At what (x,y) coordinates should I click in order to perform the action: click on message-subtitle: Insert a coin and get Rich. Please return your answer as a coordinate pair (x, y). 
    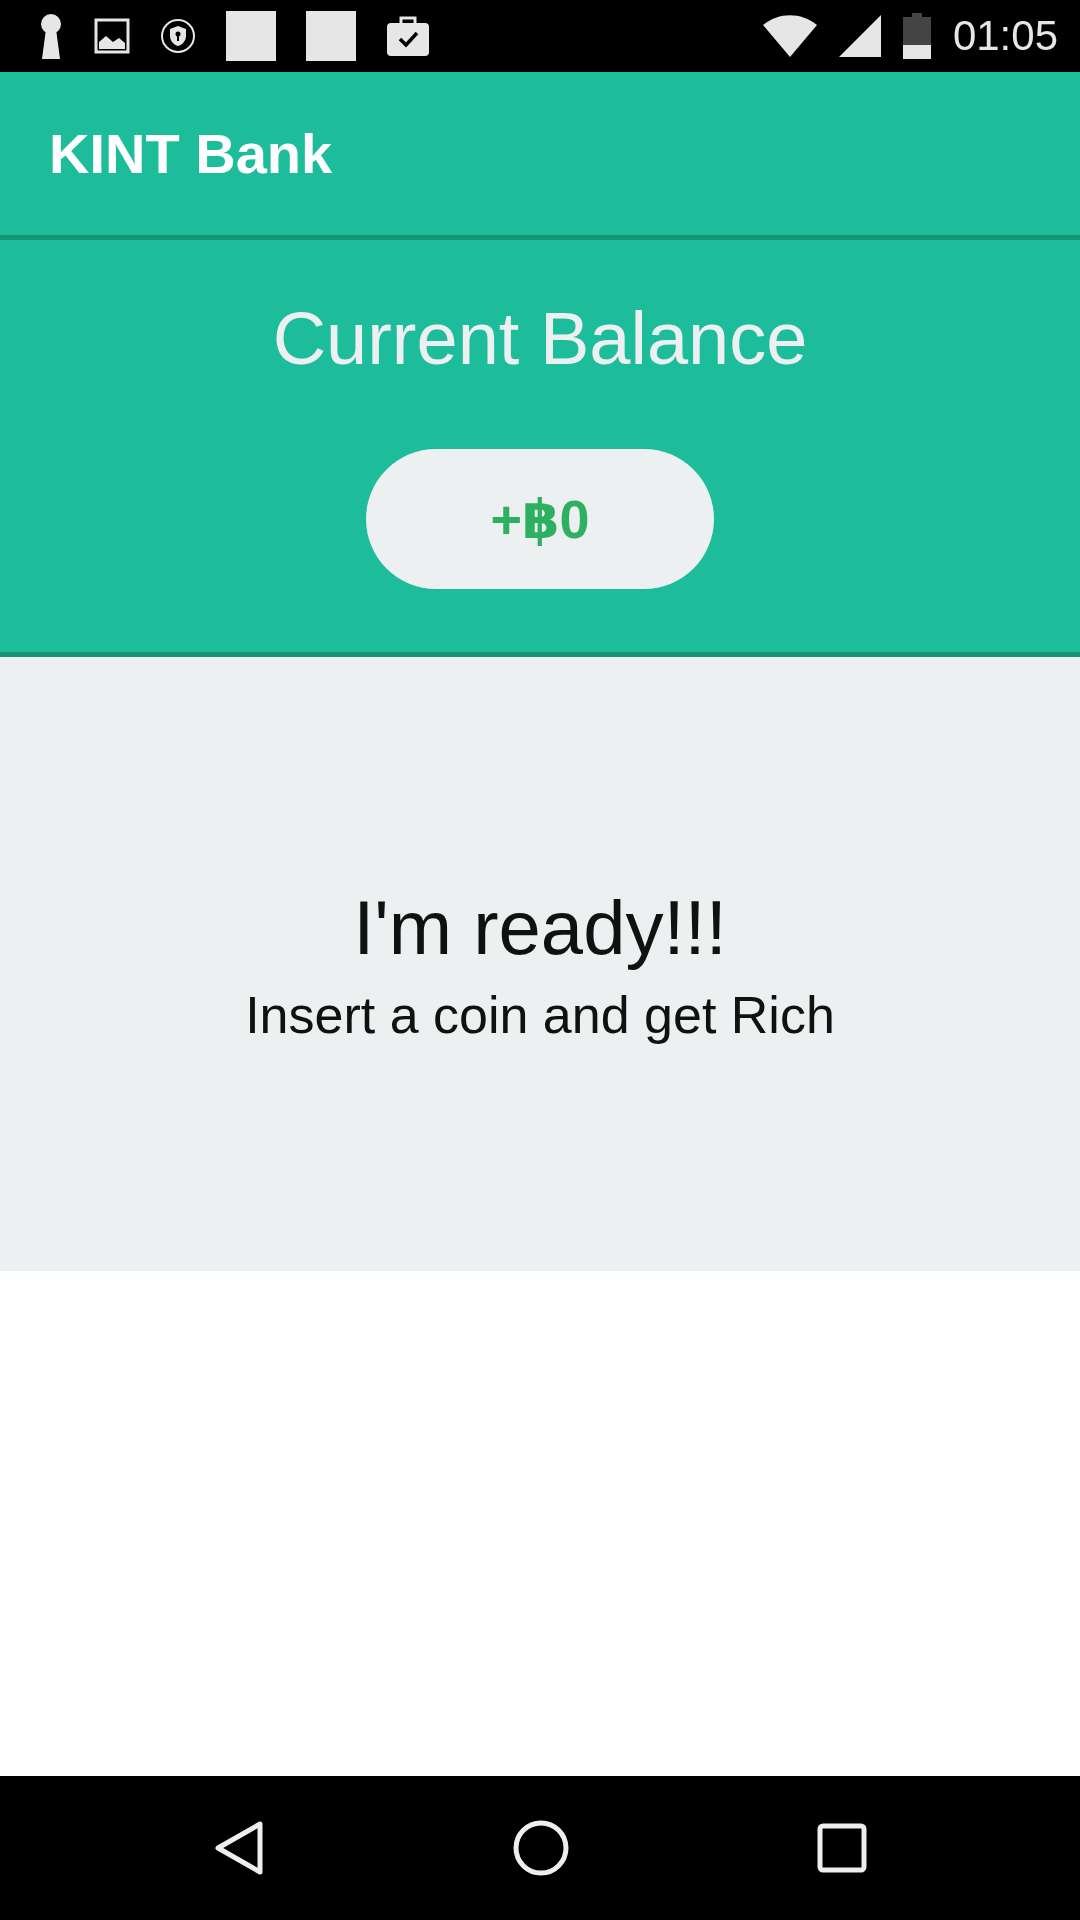
    Looking at the image, I should click on (540, 1014).